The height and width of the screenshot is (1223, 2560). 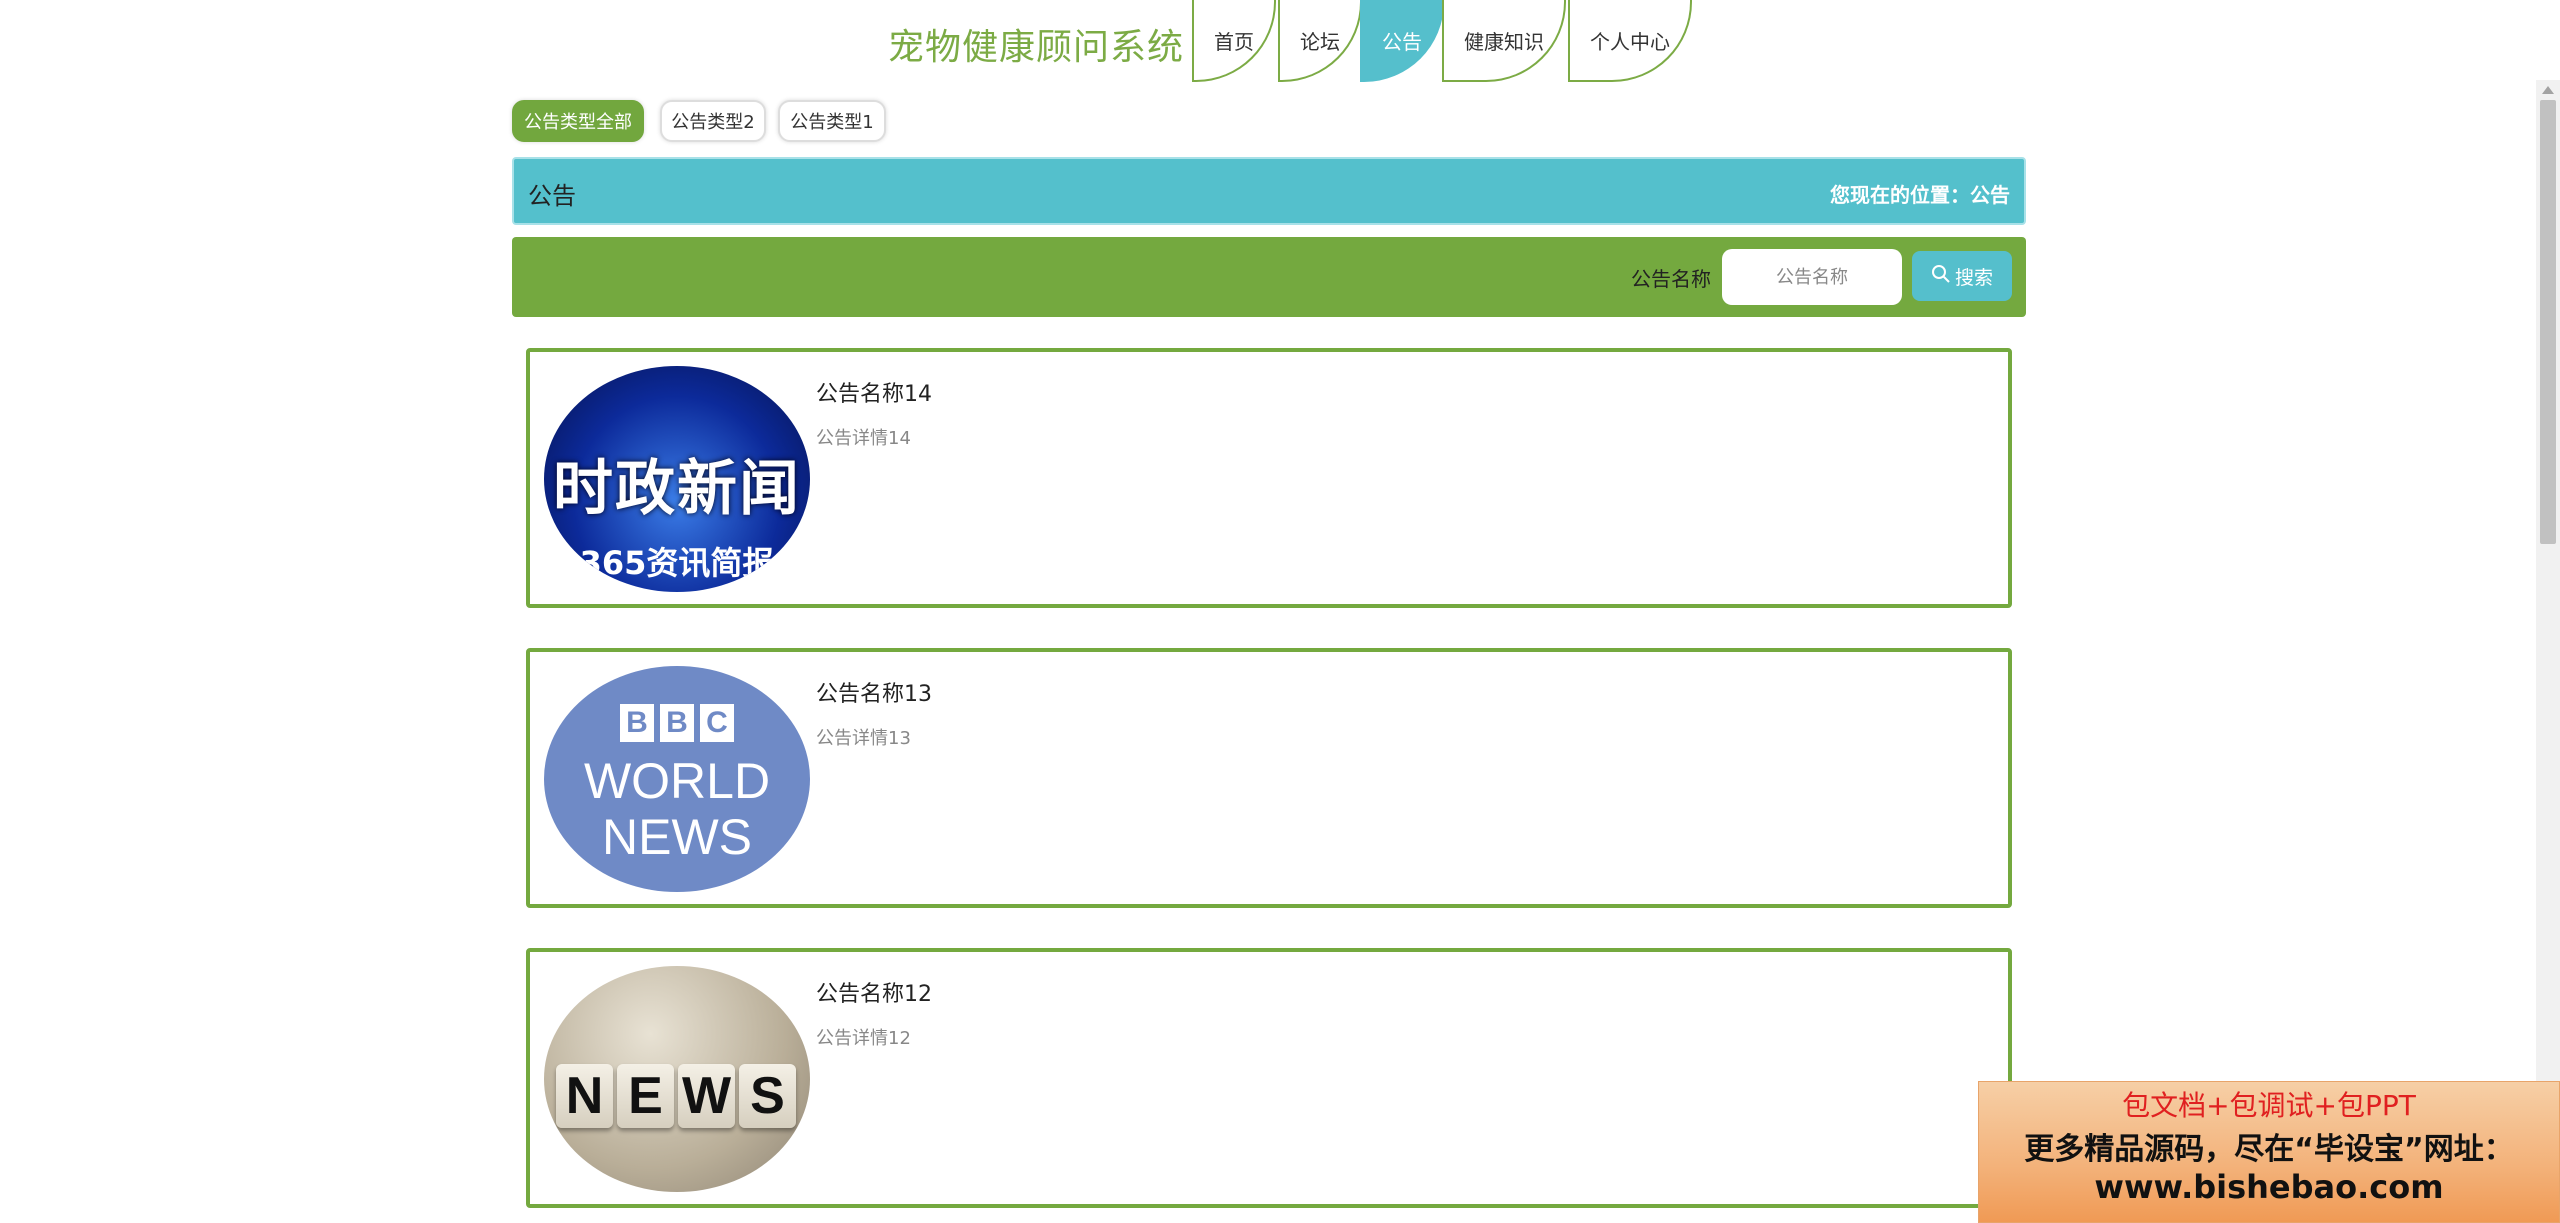 What do you see at coordinates (584, 1096) in the screenshot?
I see `dice-letter: N` at bounding box center [584, 1096].